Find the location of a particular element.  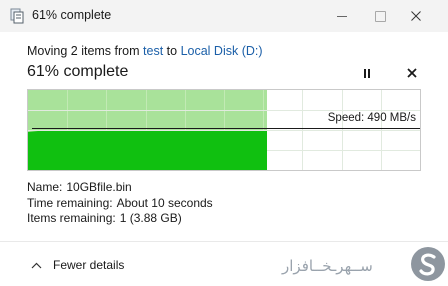

maximize-icon is located at coordinates (380, 16).